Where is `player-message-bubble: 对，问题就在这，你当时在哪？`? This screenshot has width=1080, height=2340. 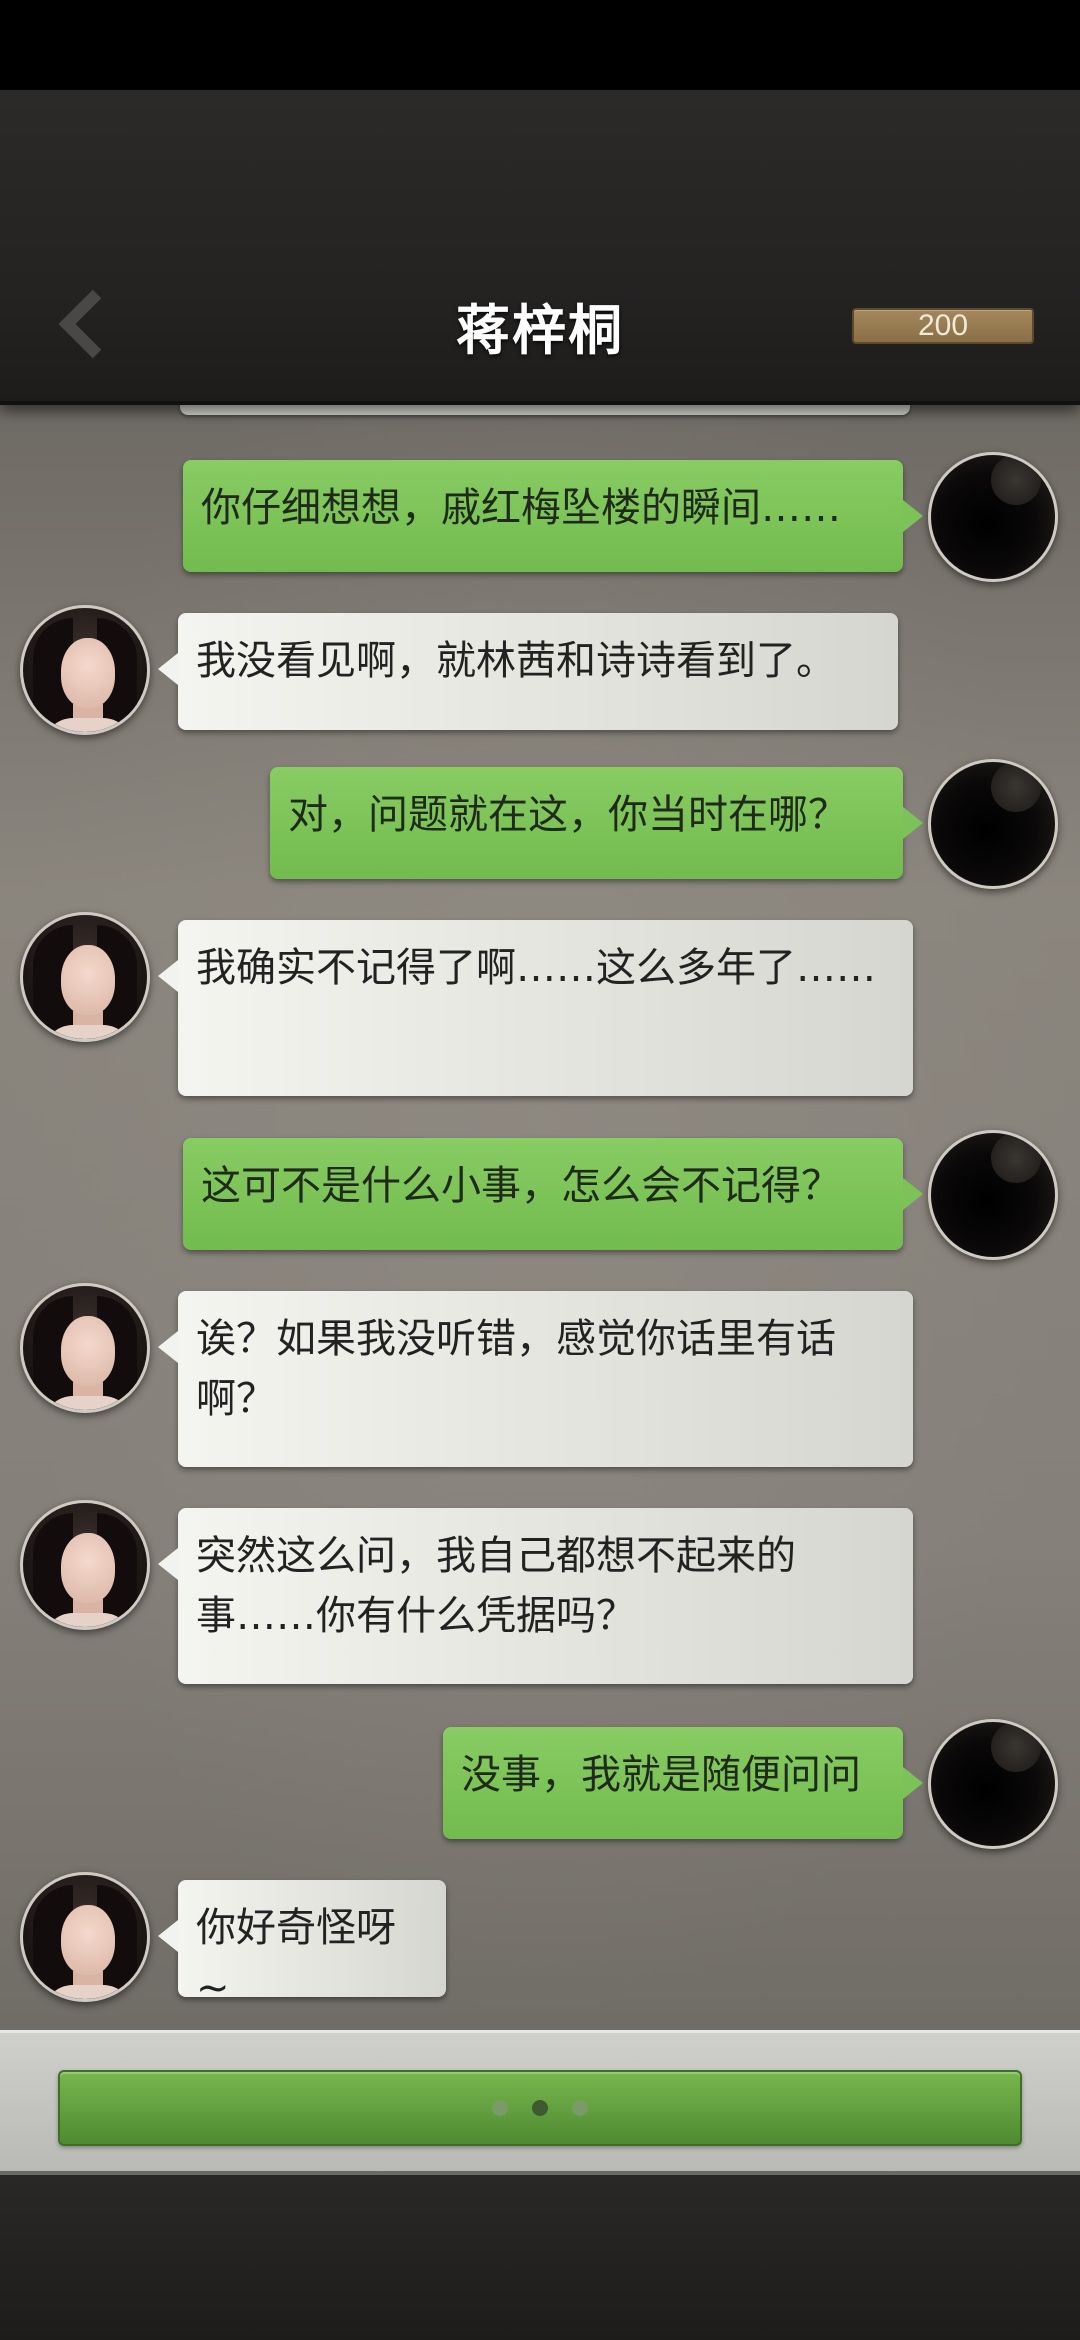
player-message-bubble: 对，问题就在这，你当时在哪？ is located at coordinates (596, 823).